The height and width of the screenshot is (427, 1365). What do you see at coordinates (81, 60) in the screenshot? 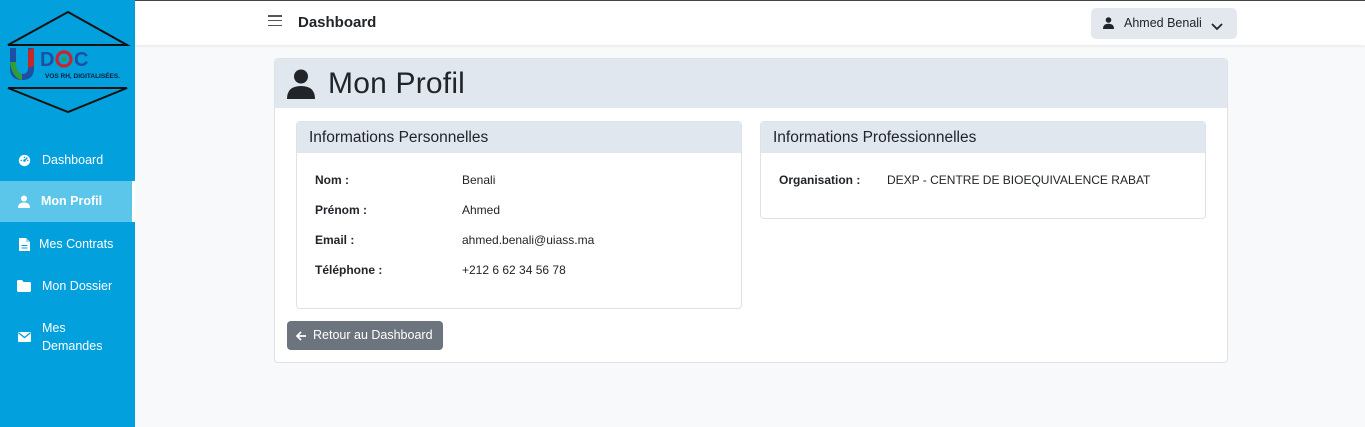
I see `svg-text: C` at bounding box center [81, 60].